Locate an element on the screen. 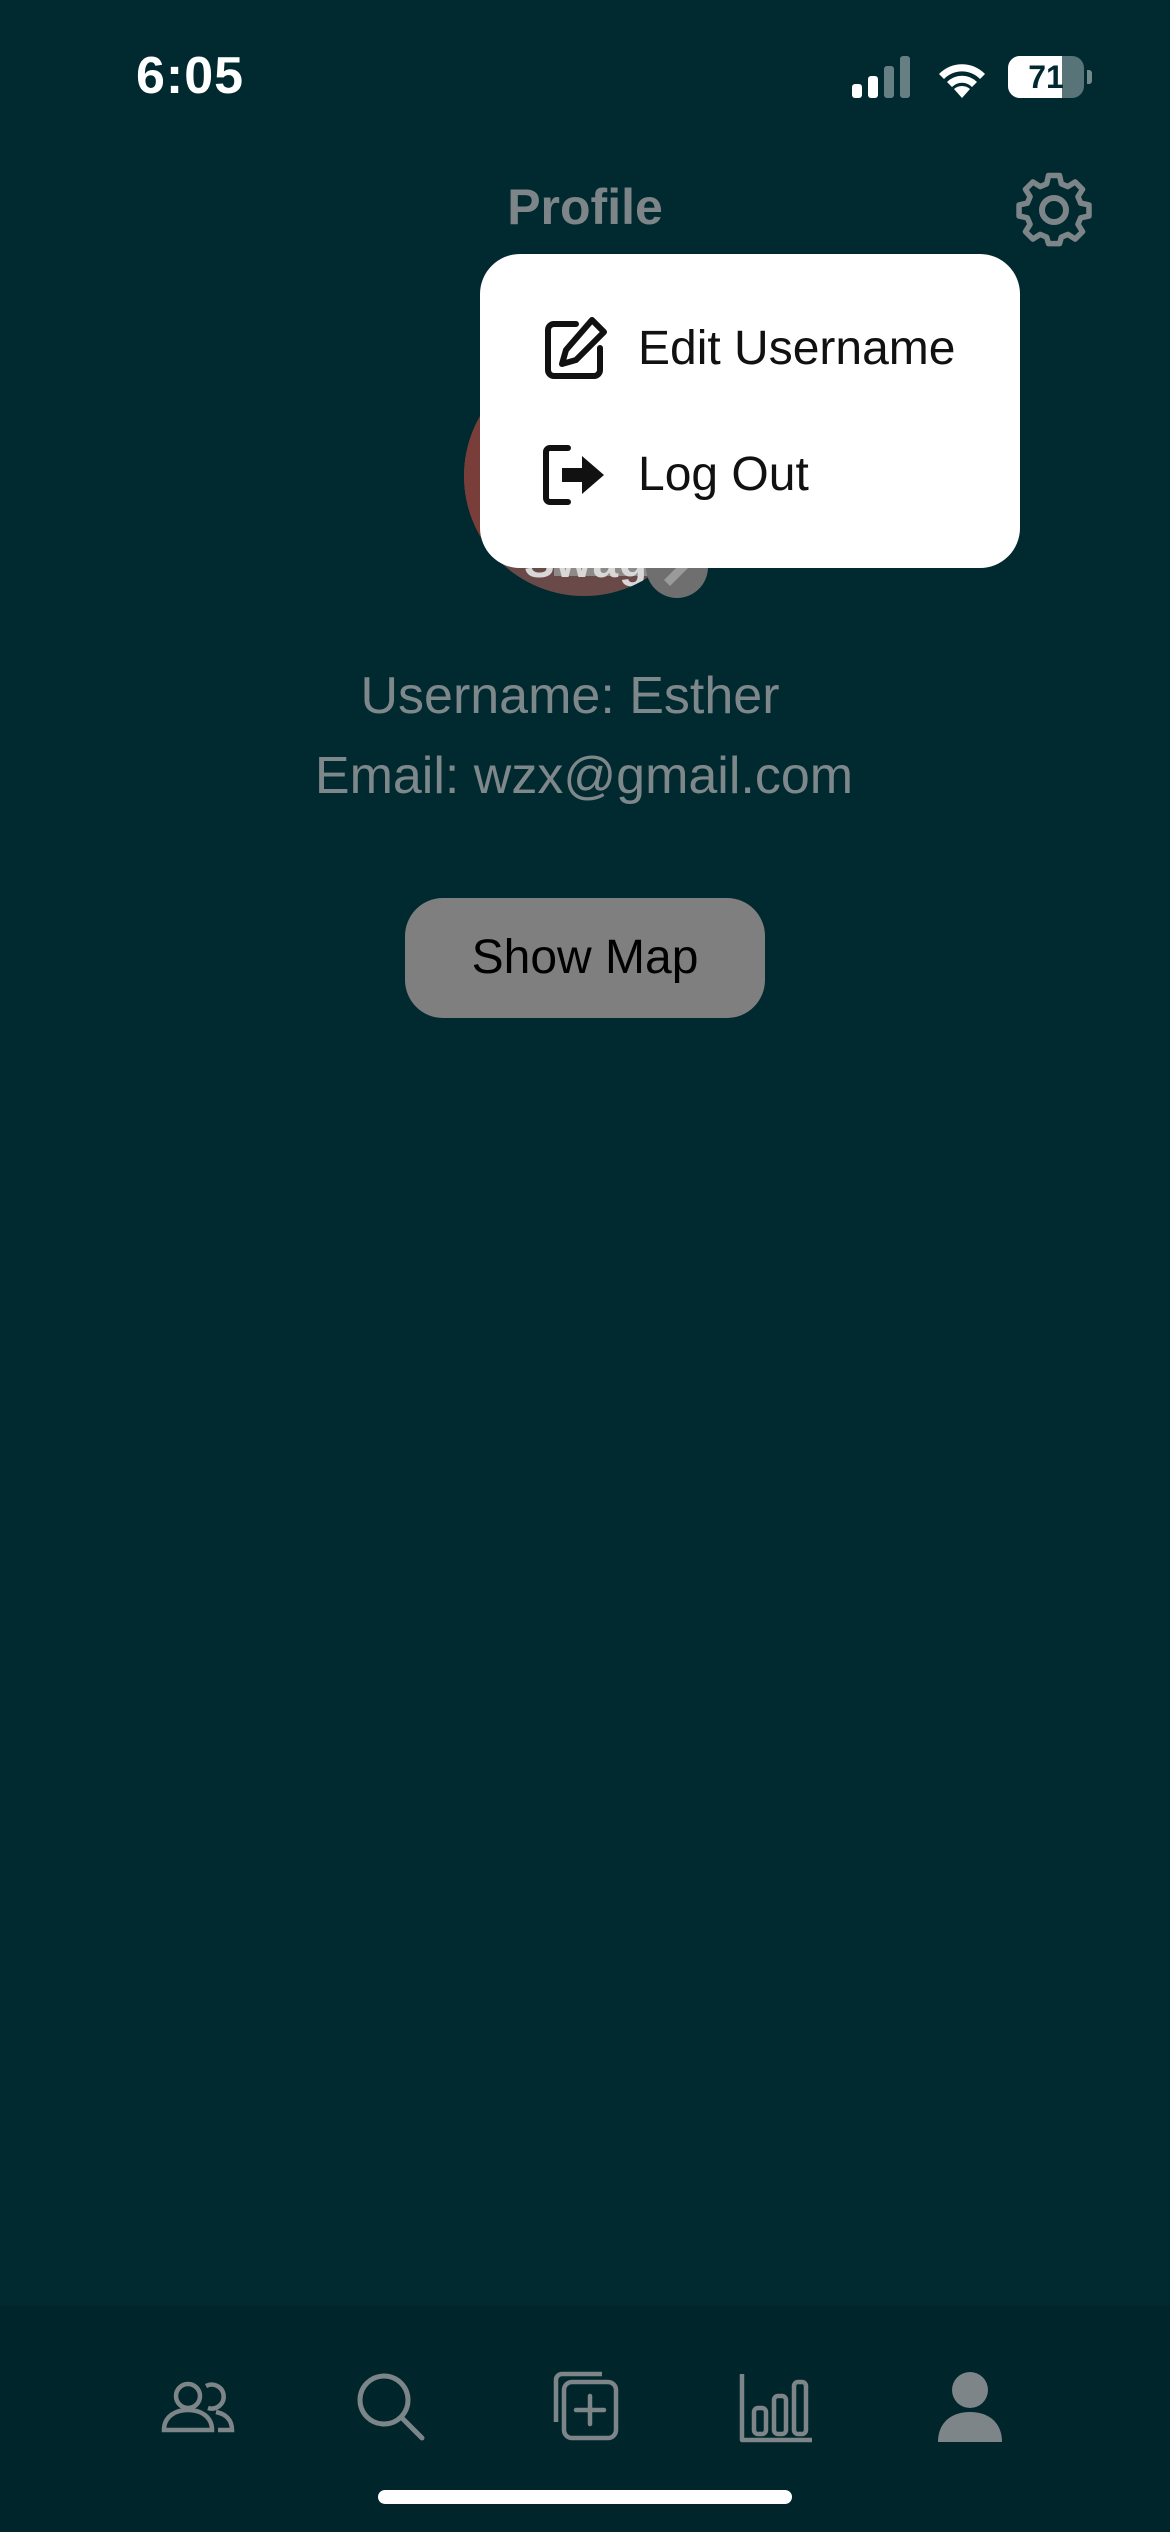 The width and height of the screenshot is (1170, 2532). show-map-button: Show Map is located at coordinates (585, 958).